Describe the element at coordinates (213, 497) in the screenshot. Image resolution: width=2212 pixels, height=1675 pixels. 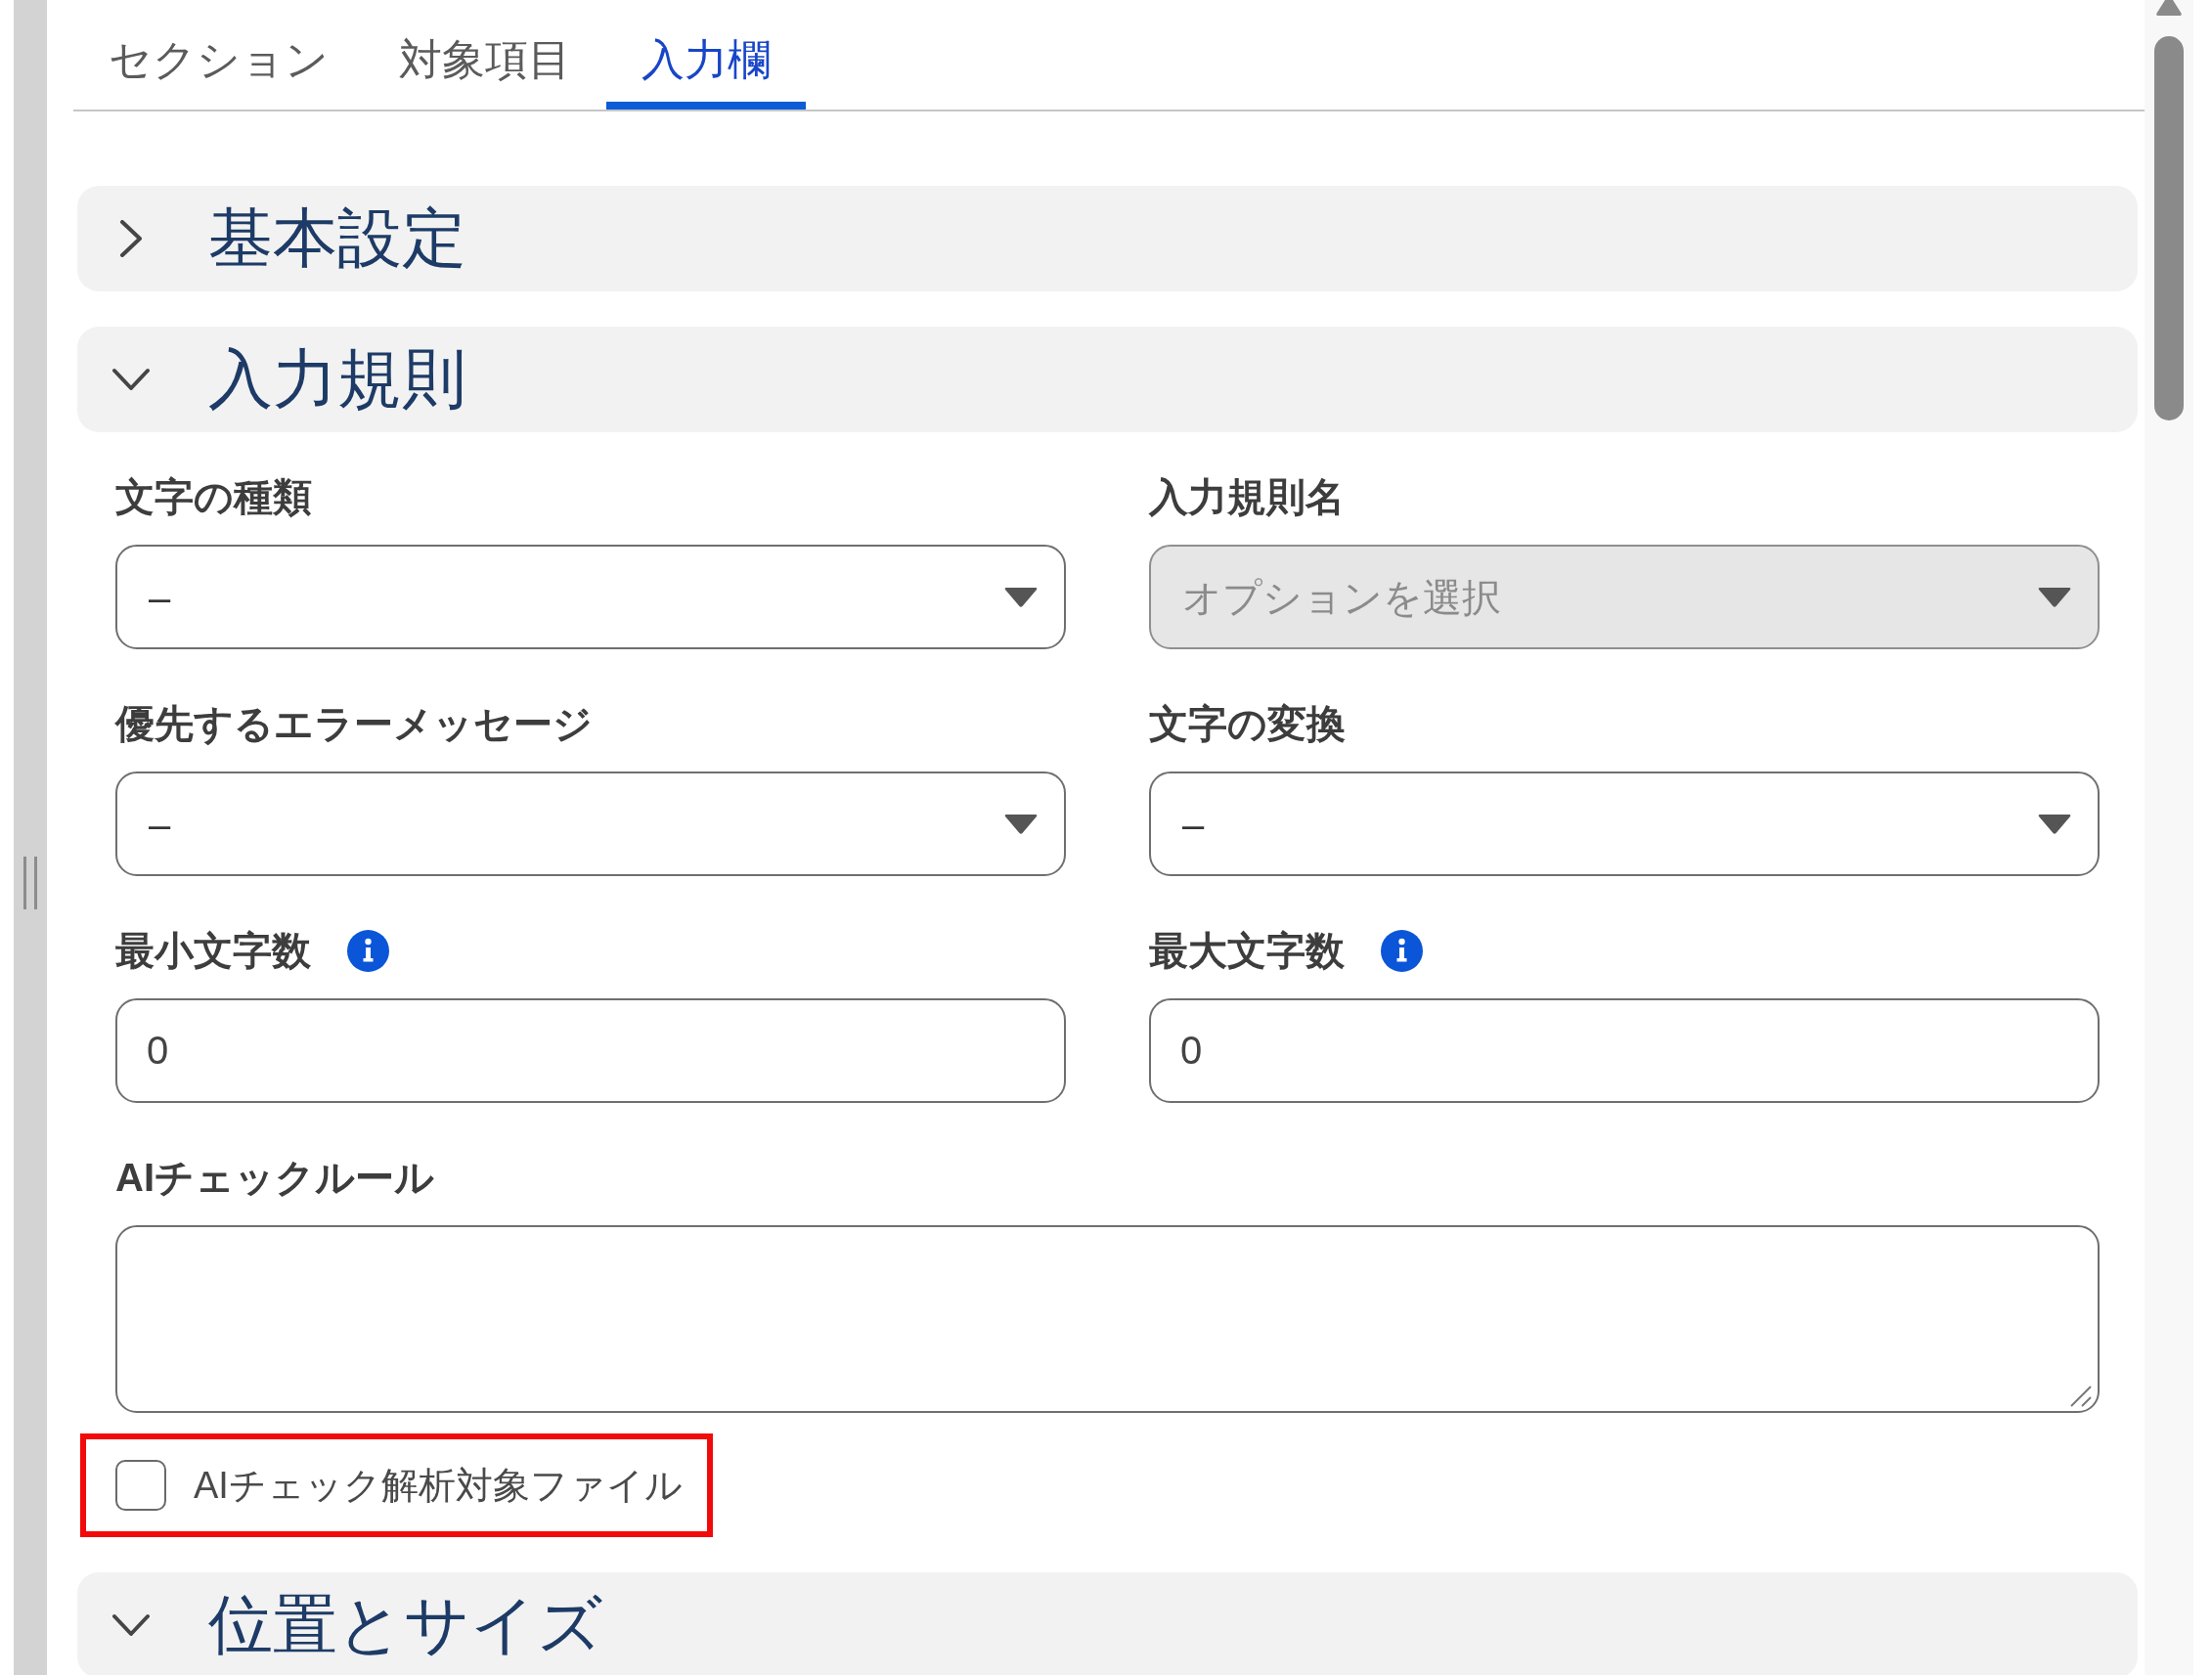
I see `field-label: 文字の種類` at that location.